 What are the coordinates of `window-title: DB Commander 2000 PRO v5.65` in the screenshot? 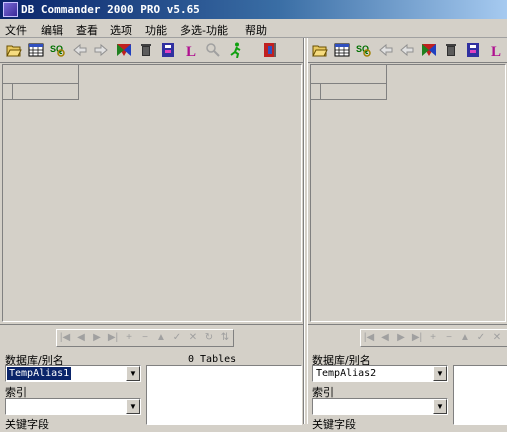 It's located at (110, 9).